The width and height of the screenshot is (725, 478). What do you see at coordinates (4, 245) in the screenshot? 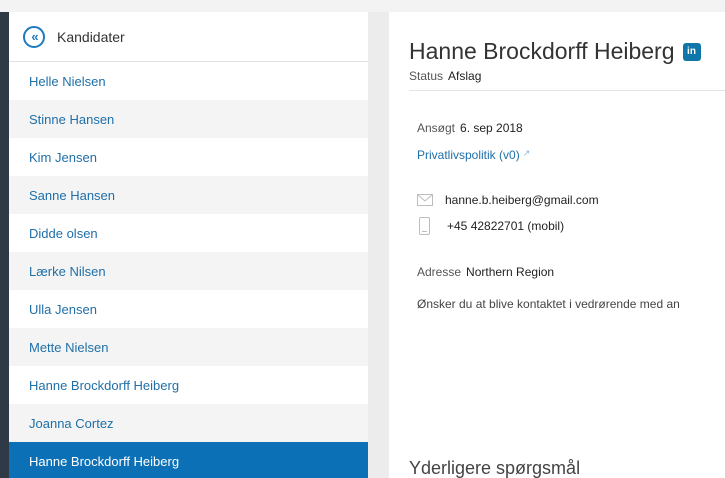
I see `app-nav-rail` at bounding box center [4, 245].